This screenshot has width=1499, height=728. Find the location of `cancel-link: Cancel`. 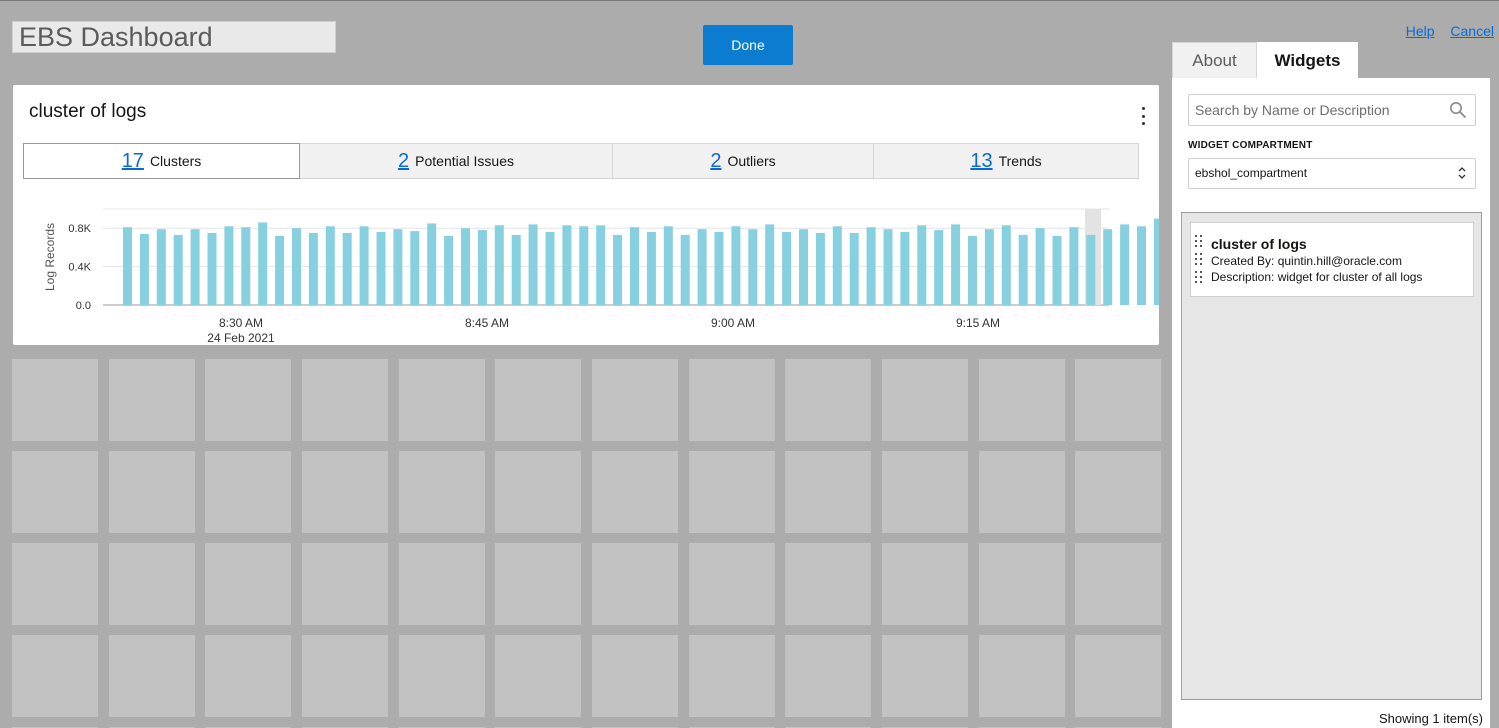

cancel-link: Cancel is located at coordinates (1472, 31).